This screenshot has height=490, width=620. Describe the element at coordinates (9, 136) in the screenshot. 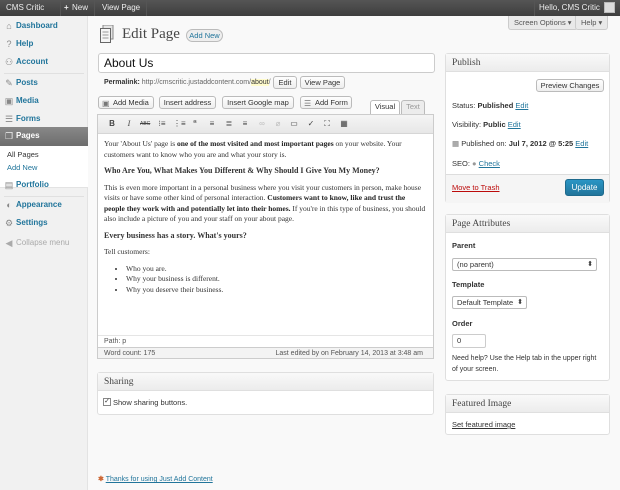

I see `pages-icon: ❐` at that location.